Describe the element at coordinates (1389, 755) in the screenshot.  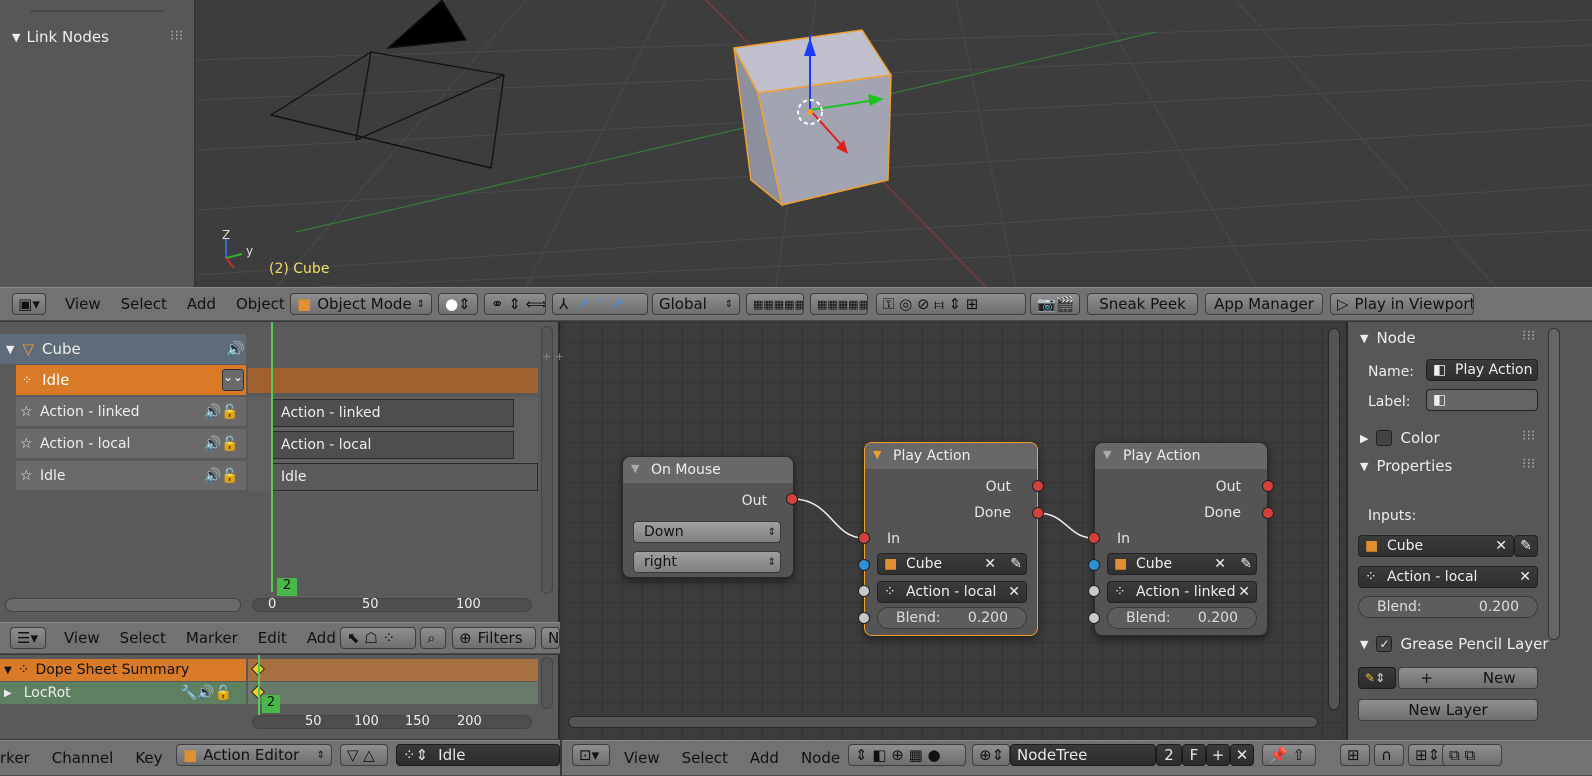
I see `snap-button: ∩` at that location.